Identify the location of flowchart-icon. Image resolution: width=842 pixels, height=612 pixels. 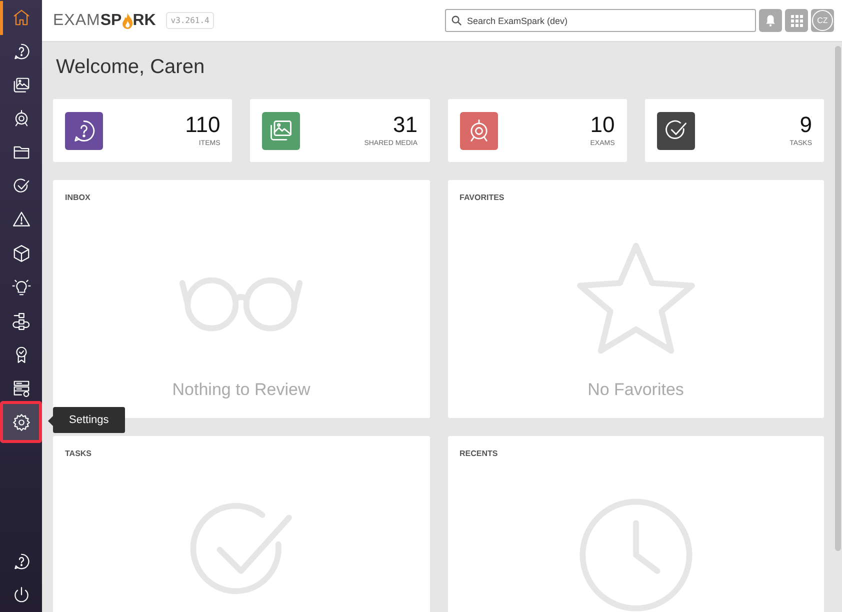
(21, 321).